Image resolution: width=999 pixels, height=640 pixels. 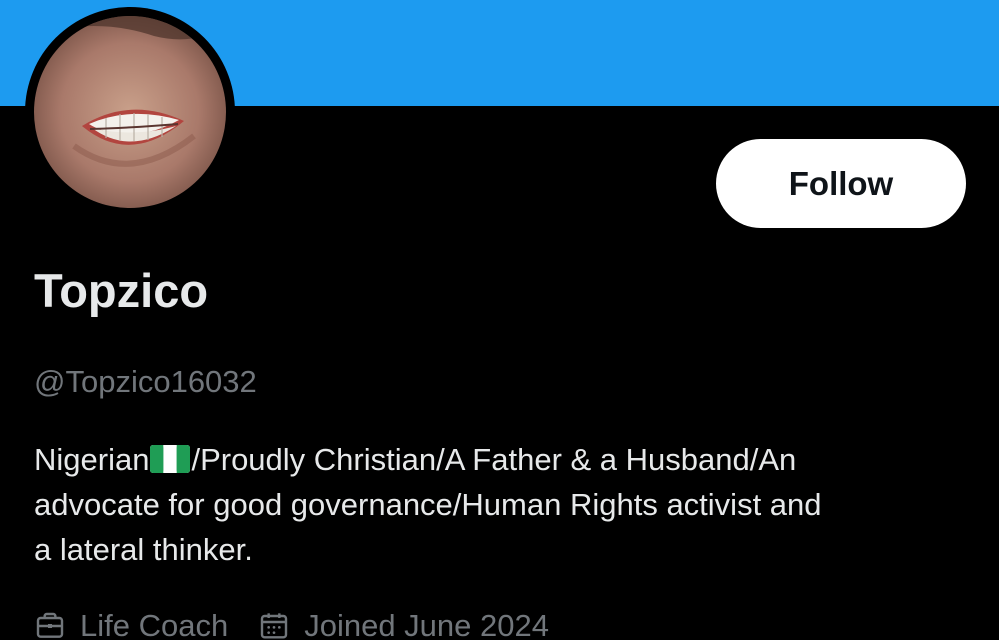 I want to click on avatar-image, so click(x=130, y=112).